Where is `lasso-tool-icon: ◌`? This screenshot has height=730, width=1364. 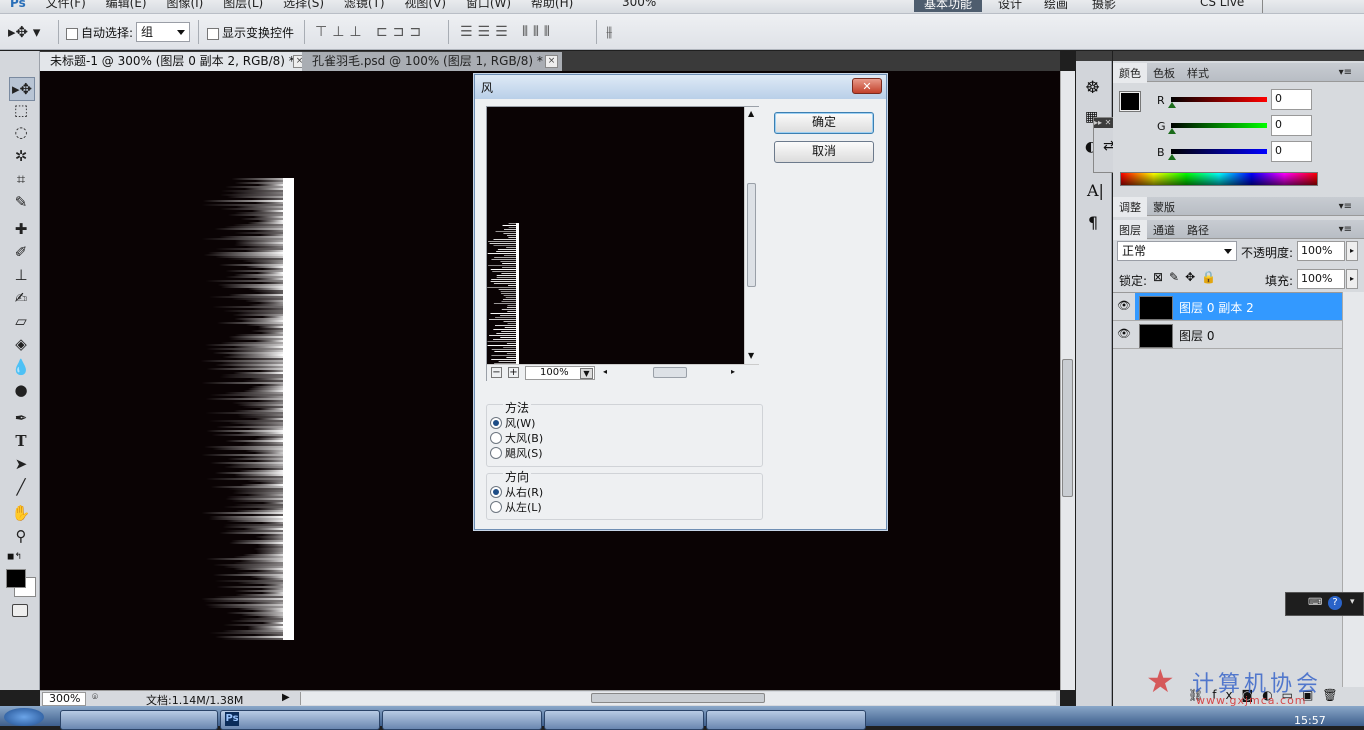
lasso-tool-icon: ◌ is located at coordinates (21, 132).